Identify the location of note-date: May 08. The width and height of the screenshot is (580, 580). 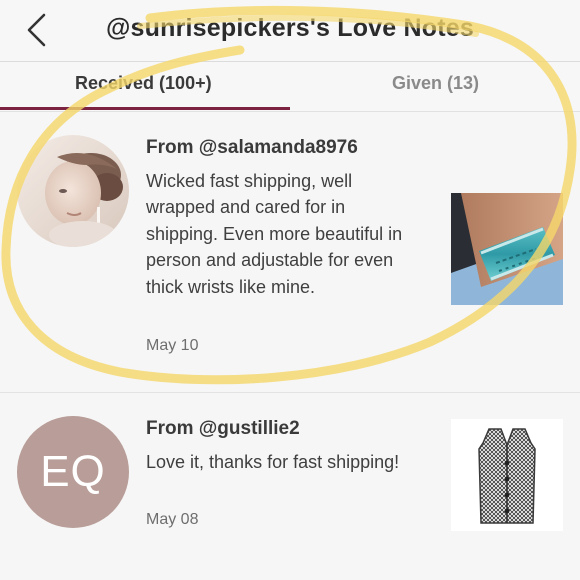
(172, 519).